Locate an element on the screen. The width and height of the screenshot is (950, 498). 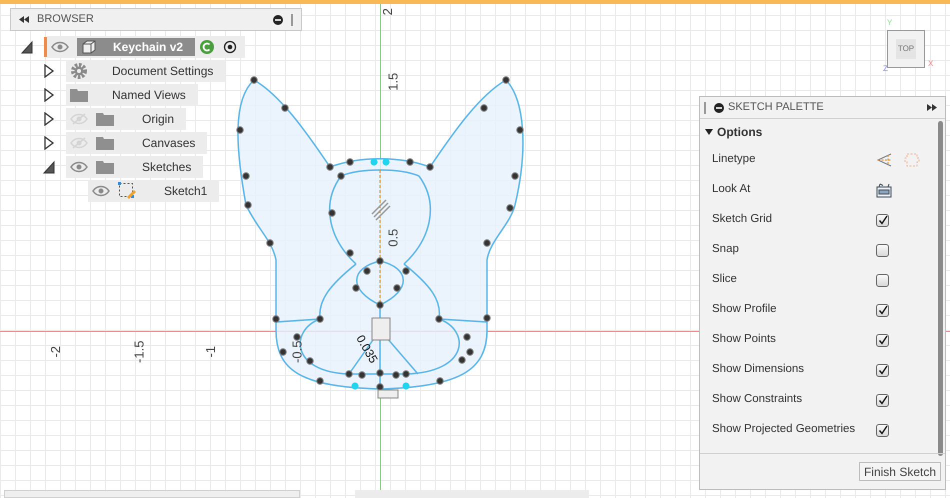
tree-item-label: Sketches is located at coordinates (167, 167).